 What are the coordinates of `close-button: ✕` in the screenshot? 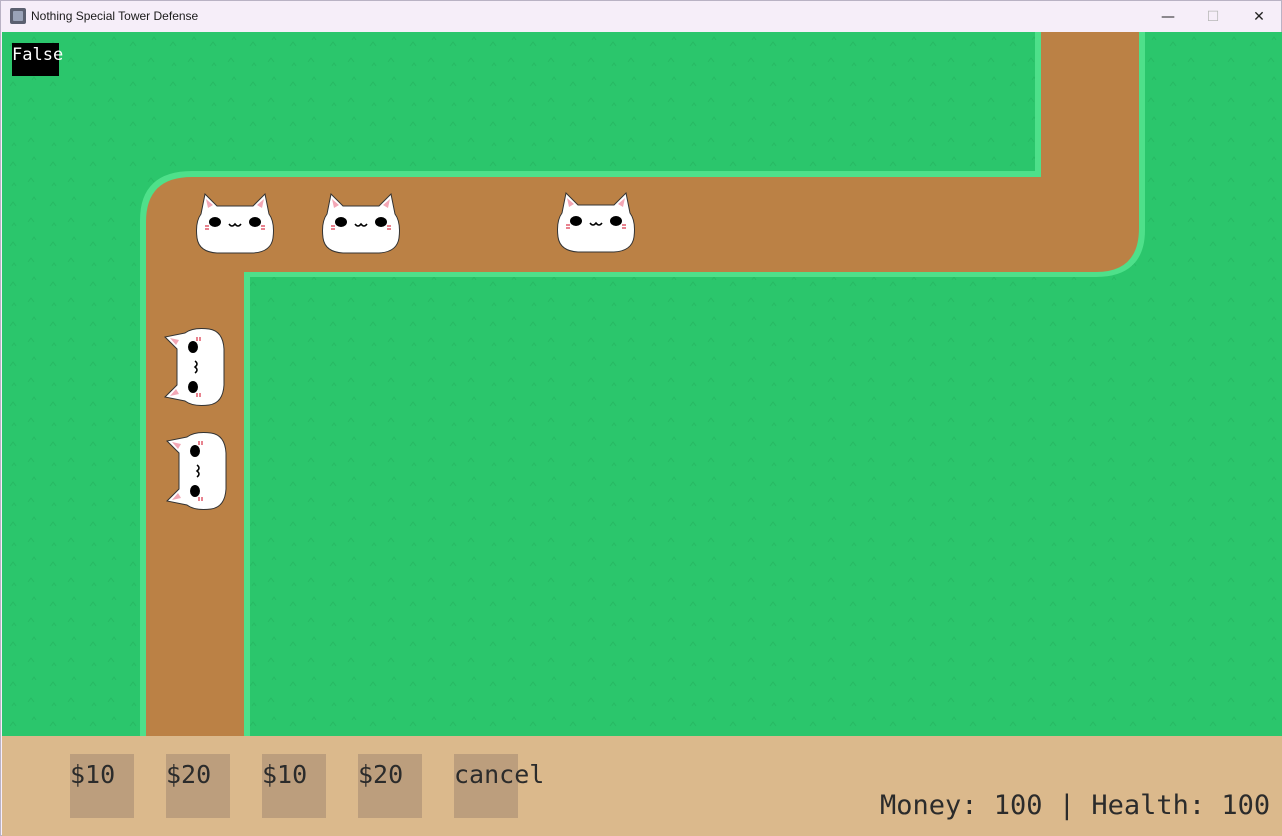 It's located at (1259, 16).